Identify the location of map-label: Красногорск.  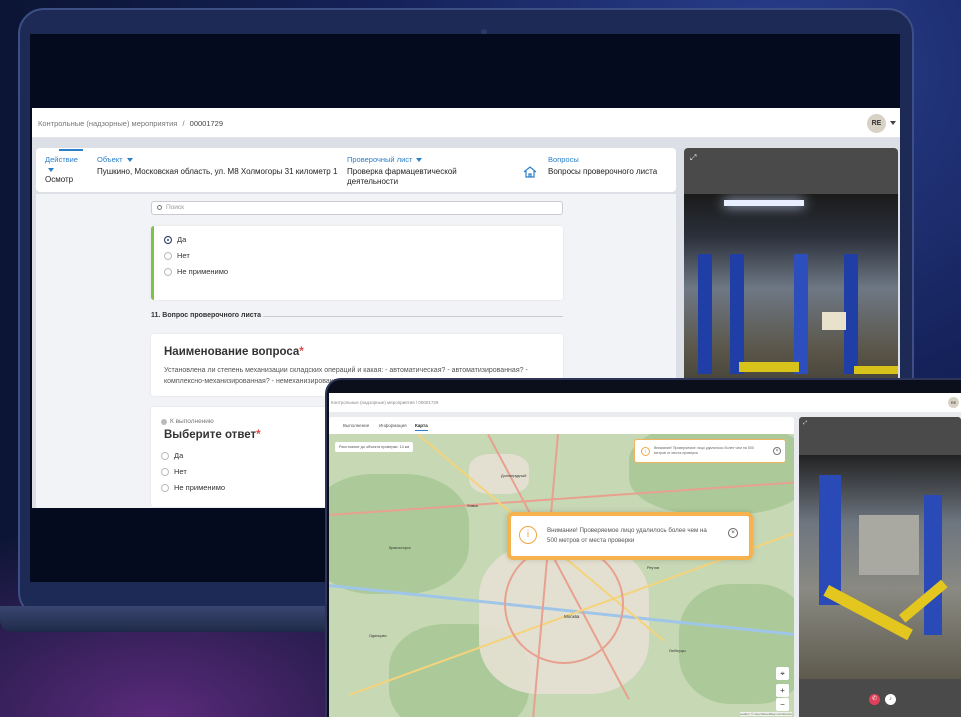
(400, 548).